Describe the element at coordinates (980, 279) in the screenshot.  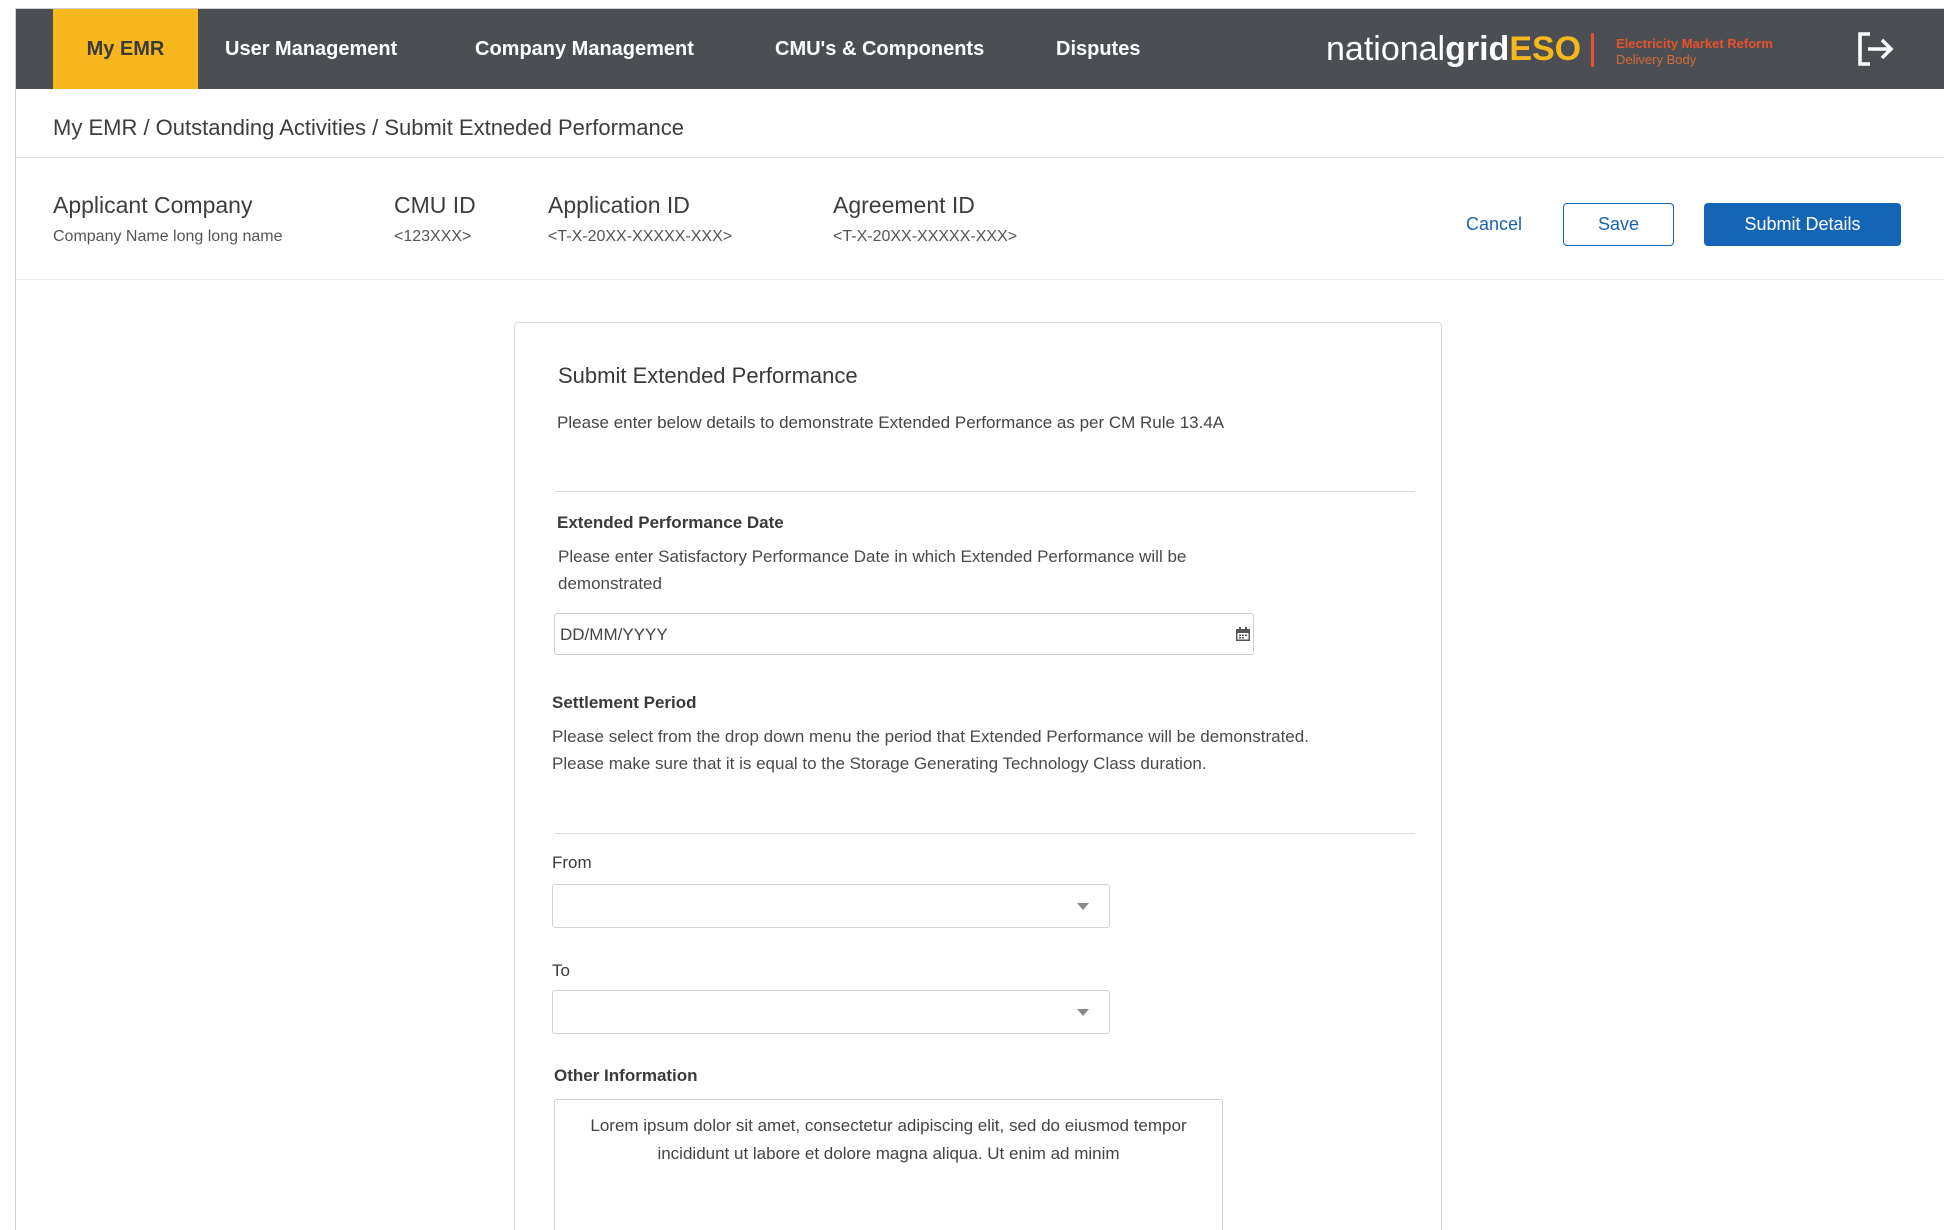
I see `header-divider` at that location.